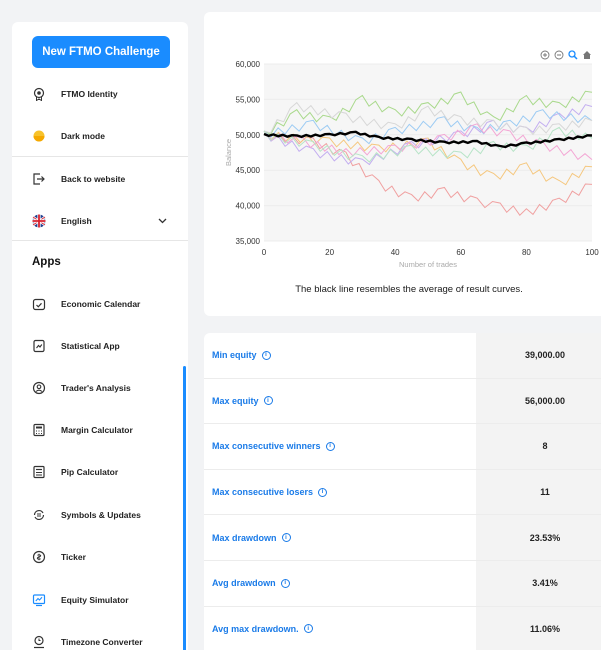  What do you see at coordinates (538, 583) in the screenshot?
I see `stat-value: 3.41%` at bounding box center [538, 583].